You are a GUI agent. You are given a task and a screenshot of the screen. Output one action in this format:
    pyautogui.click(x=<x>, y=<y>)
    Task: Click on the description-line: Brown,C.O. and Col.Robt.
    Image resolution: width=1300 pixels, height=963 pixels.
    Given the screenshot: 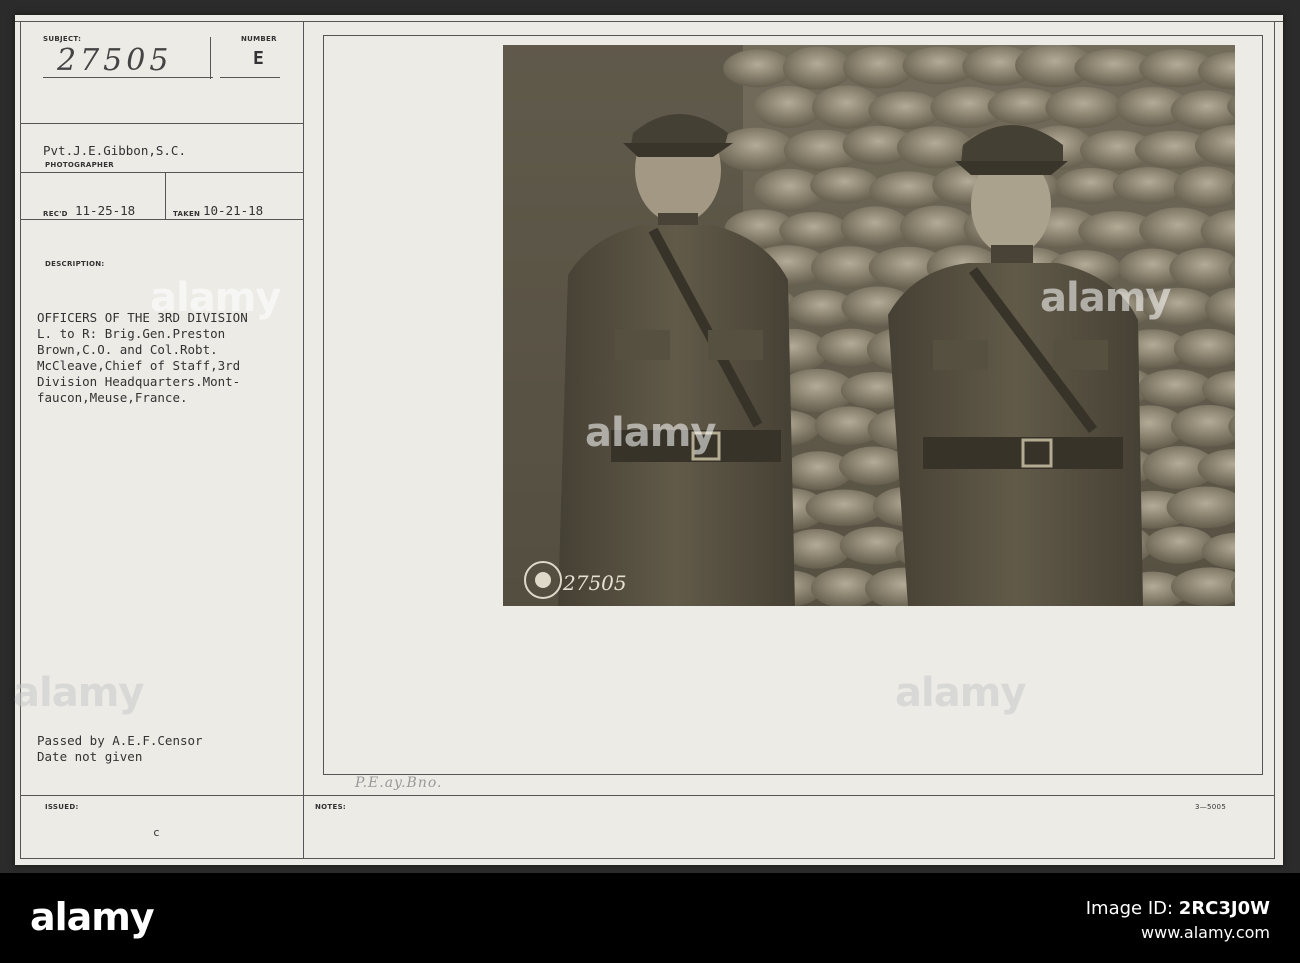 What is the action you would take?
    pyautogui.click(x=127, y=349)
    